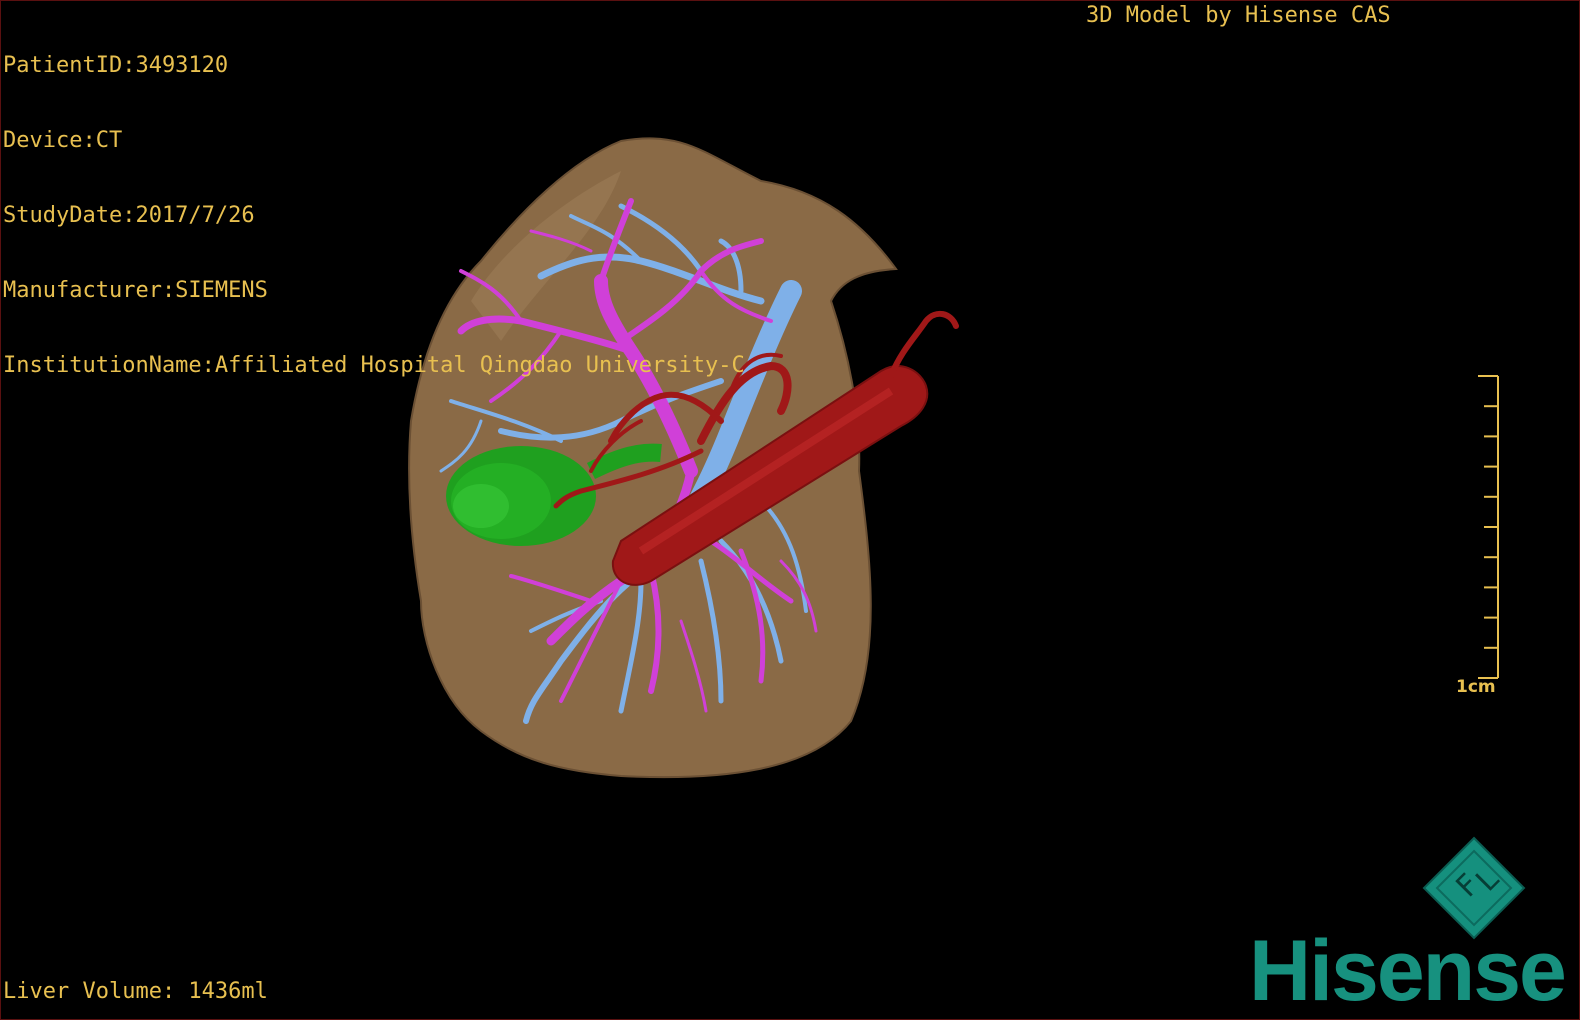  What do you see at coordinates (63, 140) in the screenshot?
I see `device-label: Device:CT` at bounding box center [63, 140].